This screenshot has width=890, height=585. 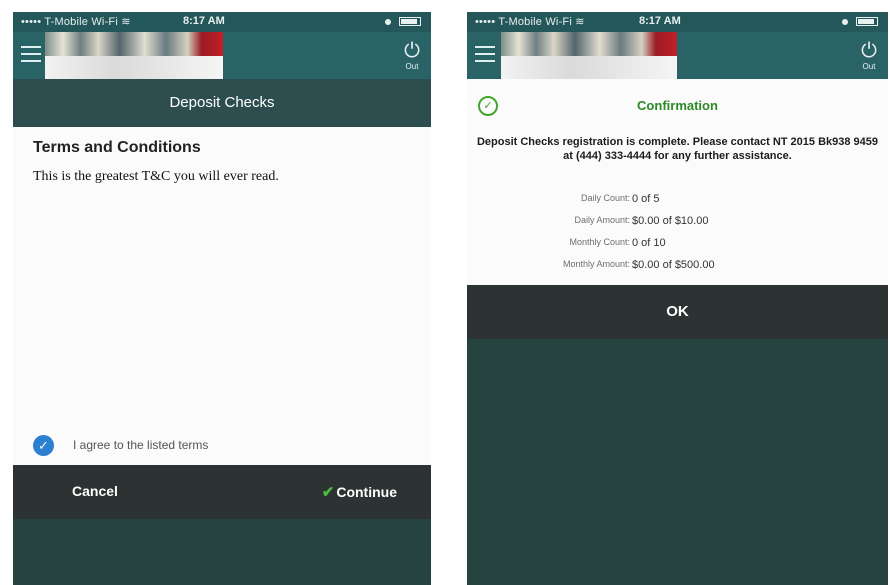 I want to click on check-icon: ✔, so click(x=328, y=492).